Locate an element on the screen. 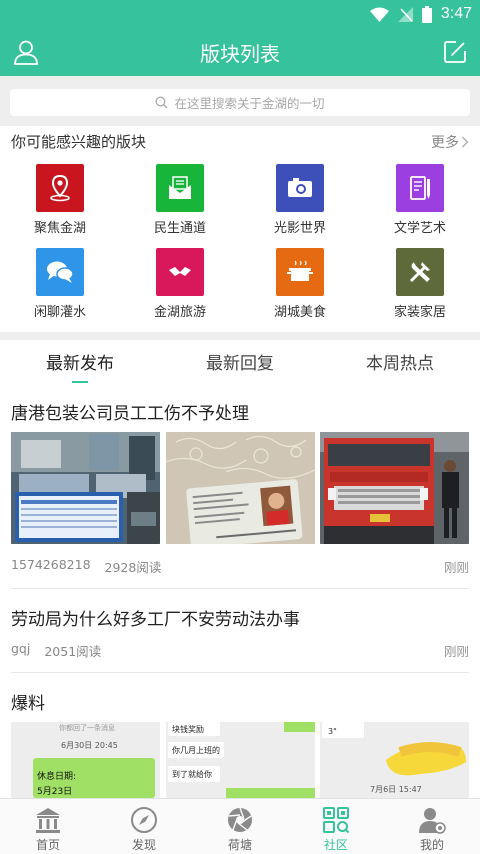 This screenshot has height=854, width=480. svg-text: 5月23日 is located at coordinates (54, 791).